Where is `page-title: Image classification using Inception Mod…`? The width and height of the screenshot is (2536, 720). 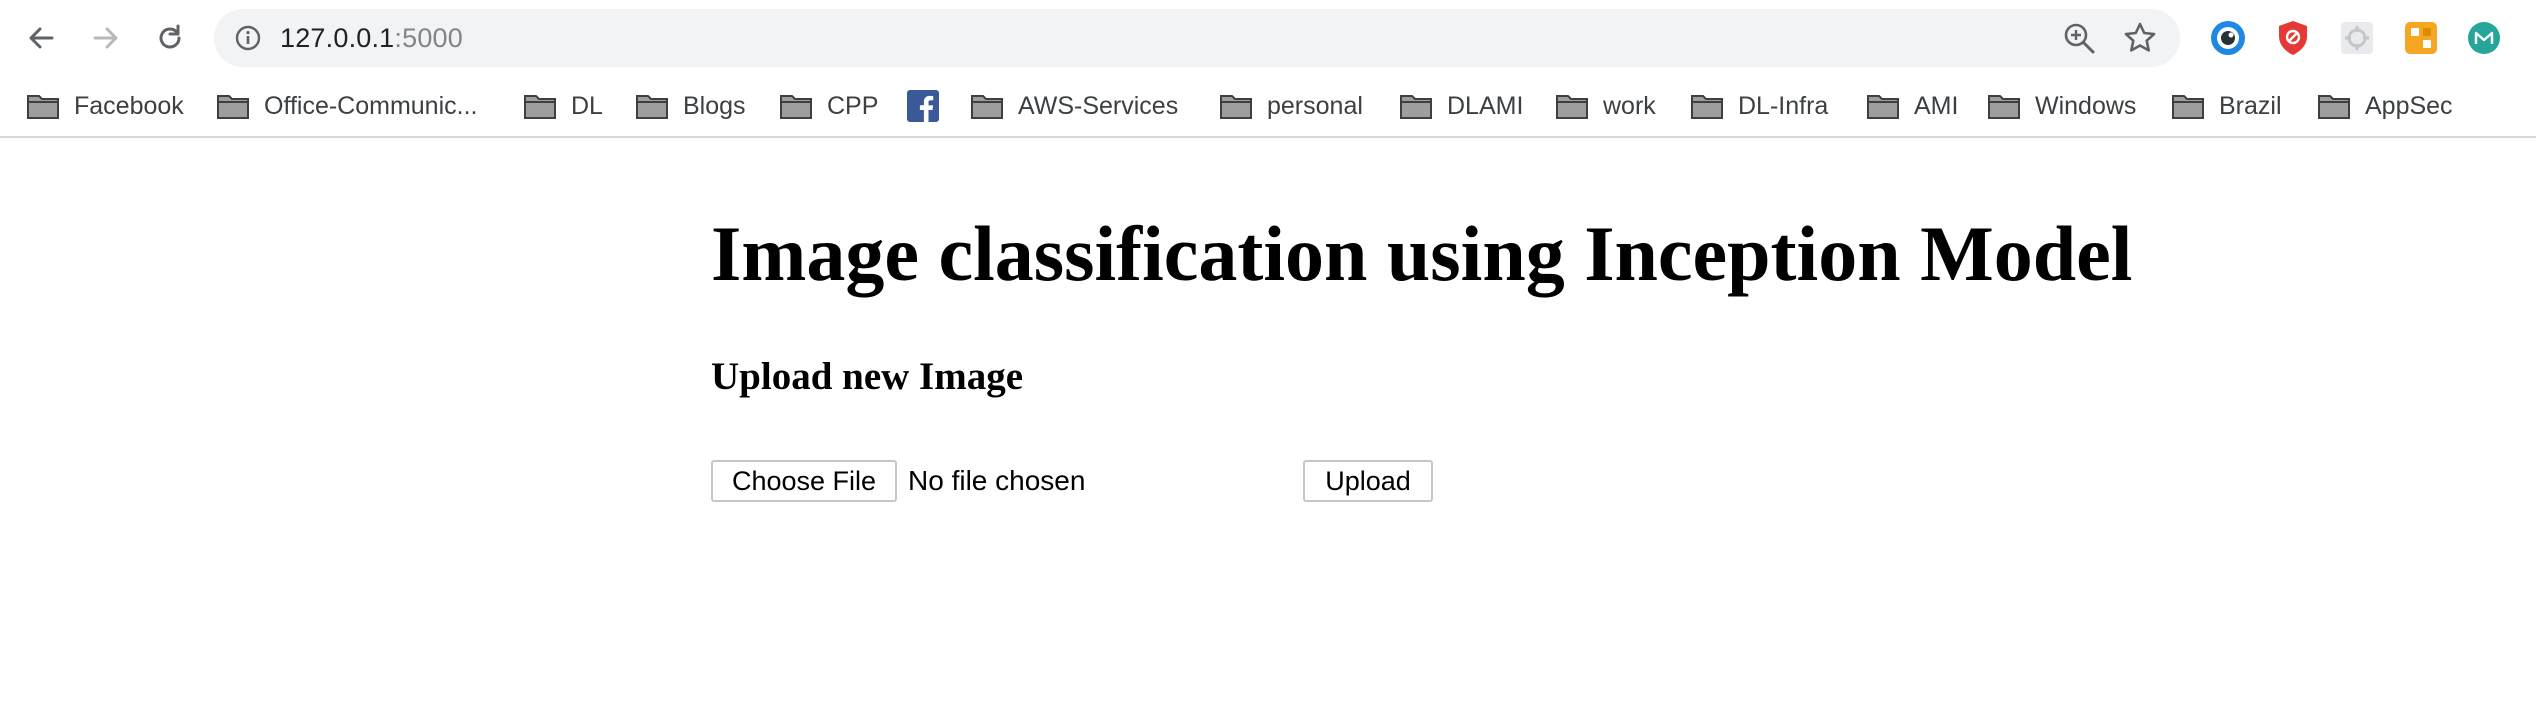 page-title: Image classification using Inception Mod… is located at coordinates (1422, 253).